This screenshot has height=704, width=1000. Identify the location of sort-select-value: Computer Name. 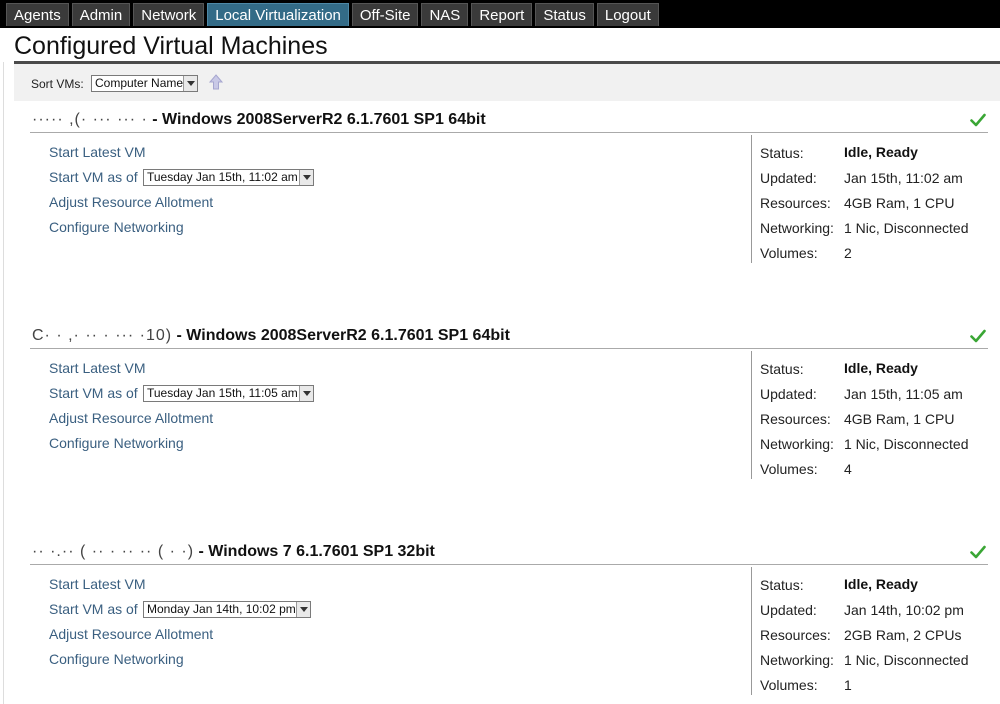
(139, 83).